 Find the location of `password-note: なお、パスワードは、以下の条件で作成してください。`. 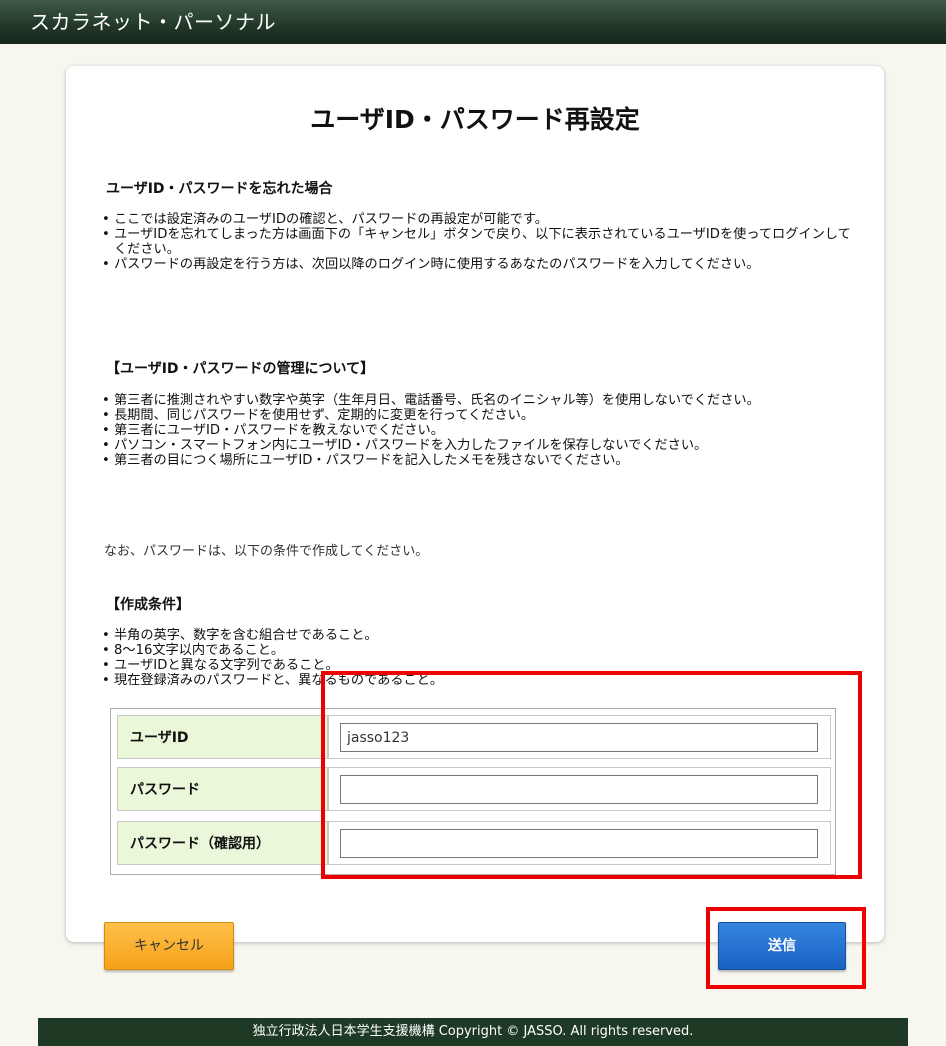

password-note: なお、パスワードは、以下の条件で作成してください。 is located at coordinates (266, 551).